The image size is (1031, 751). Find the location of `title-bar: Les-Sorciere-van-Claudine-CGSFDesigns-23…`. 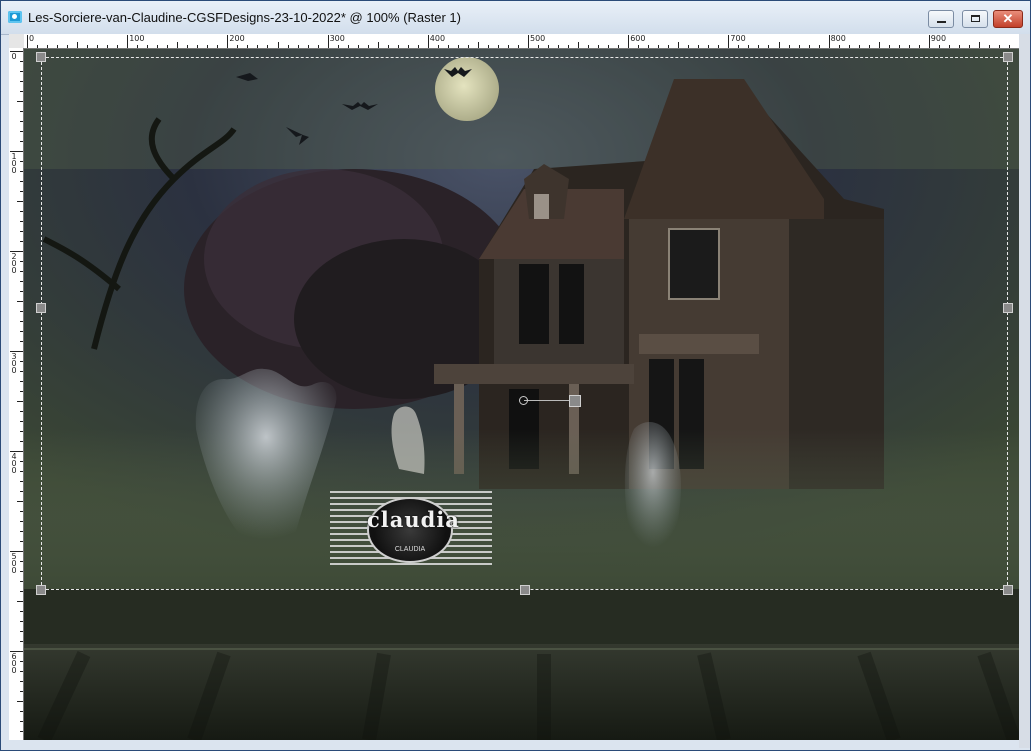

title-bar: Les-Sorciere-van-Claudine-CGSFDesigns-23… is located at coordinates (515, 18).